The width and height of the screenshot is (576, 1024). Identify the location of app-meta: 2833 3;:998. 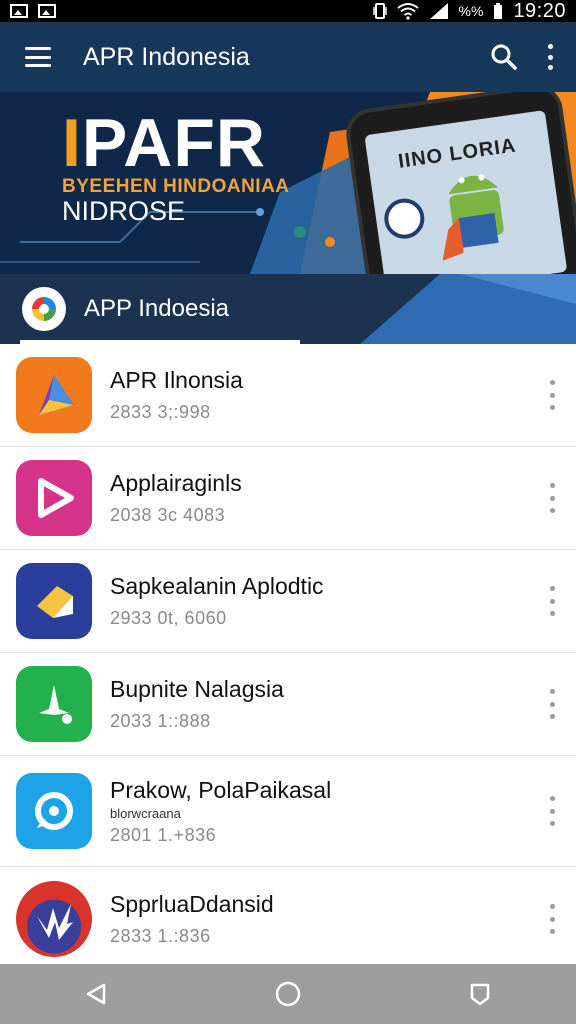
(160, 412).